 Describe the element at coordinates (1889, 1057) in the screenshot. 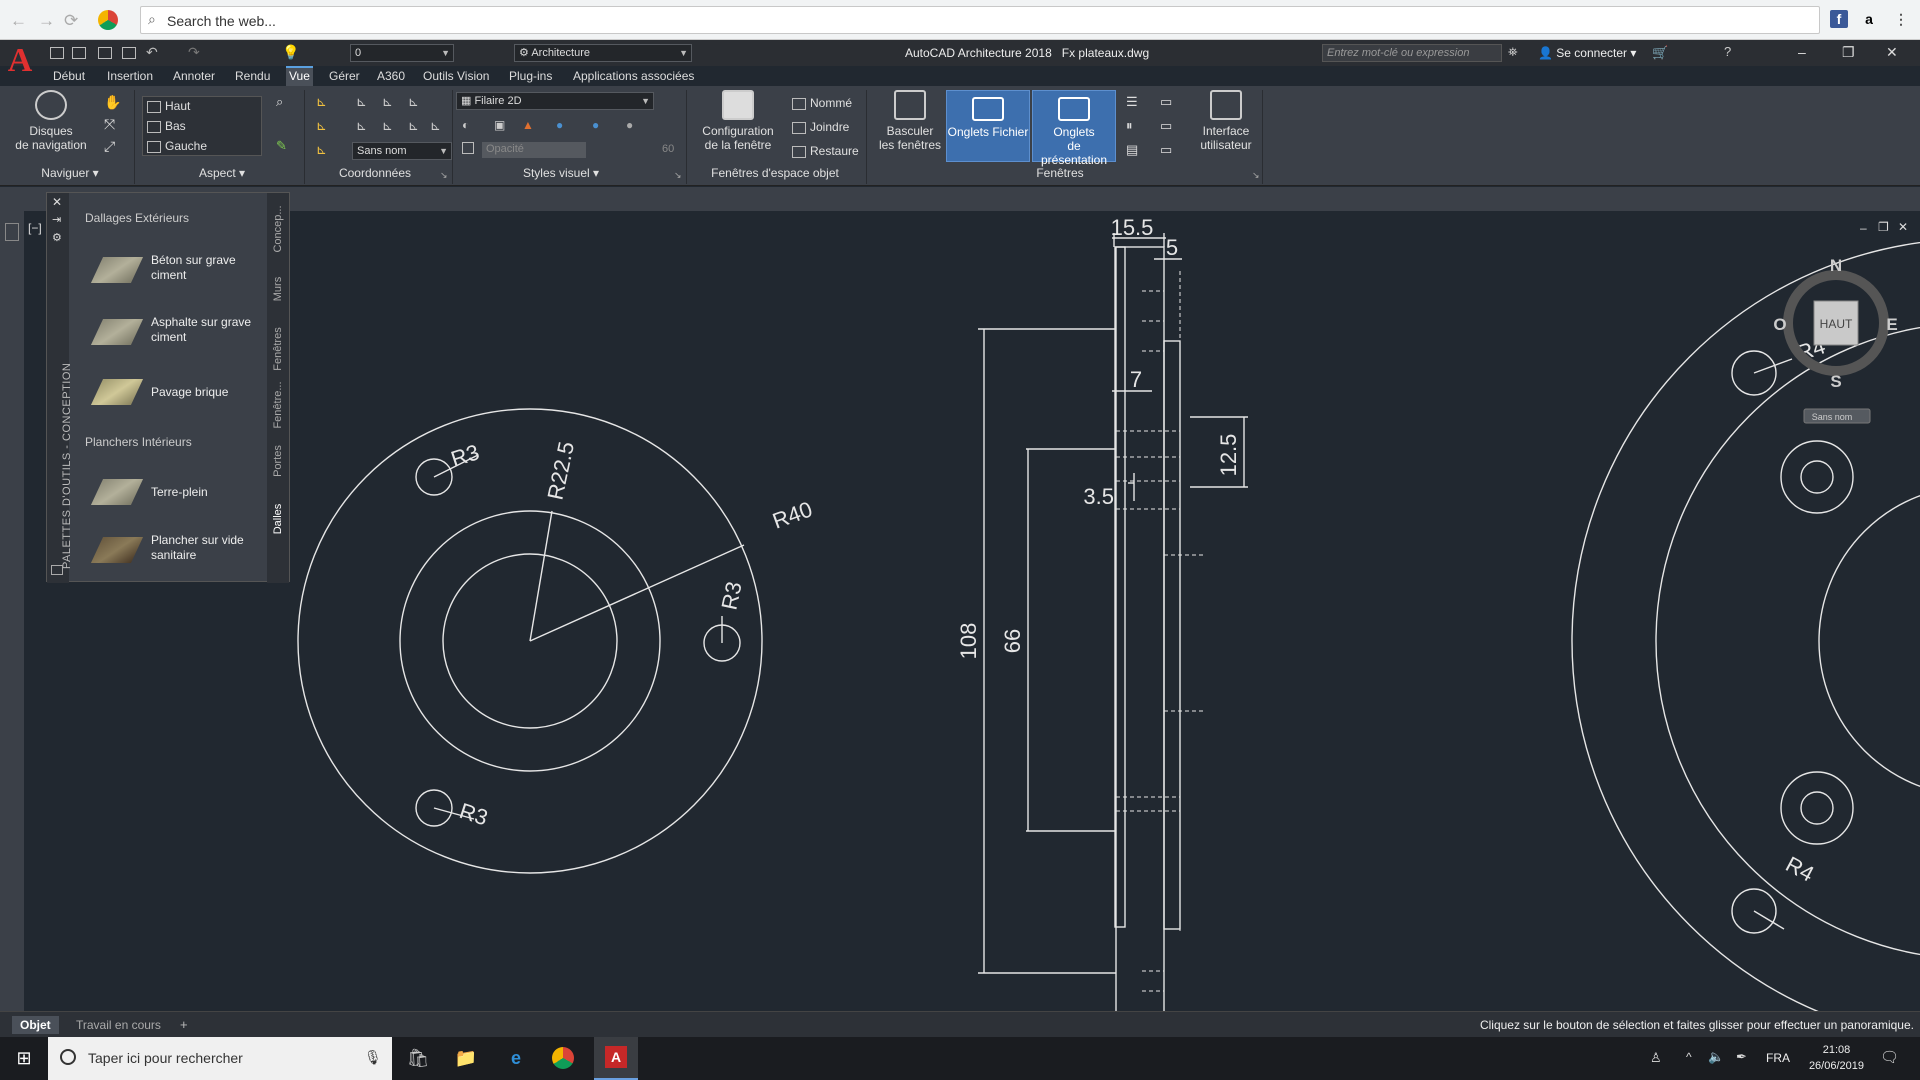

I see `notifications-icon: 🗨` at that location.